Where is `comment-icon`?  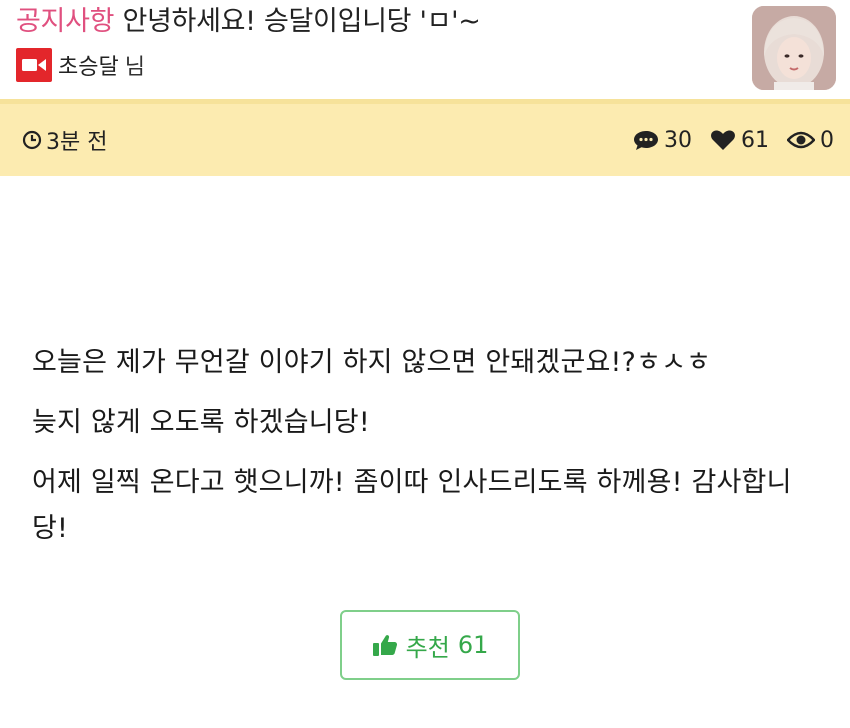
comment-icon is located at coordinates (646, 140).